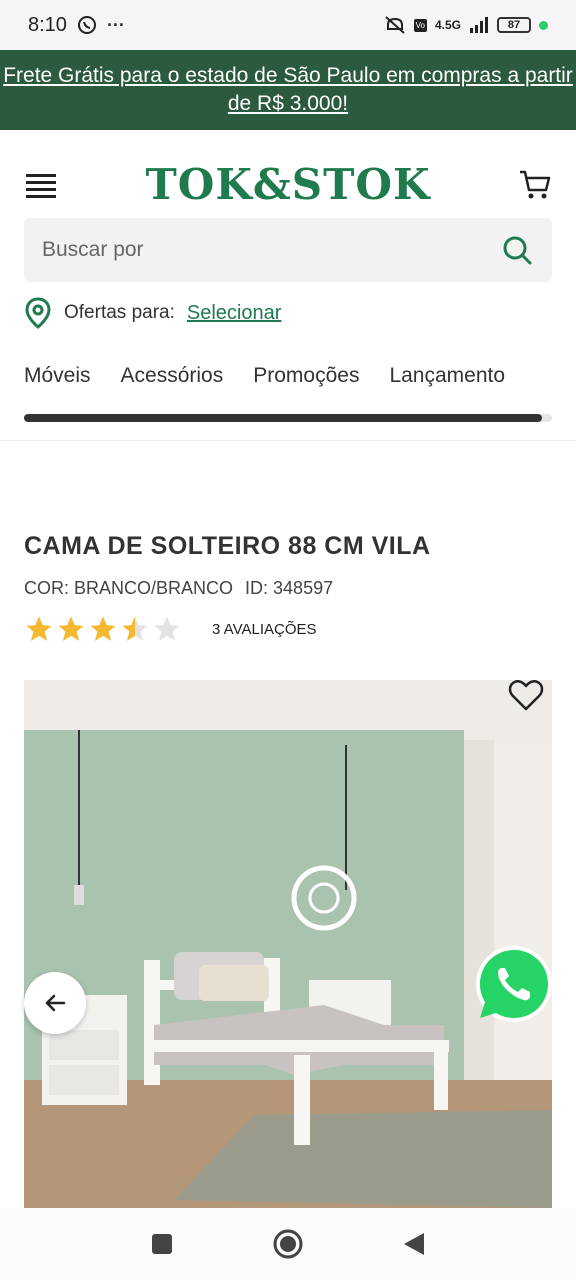 Image resolution: width=576 pixels, height=1280 pixels. I want to click on mute-icon, so click(394, 25).